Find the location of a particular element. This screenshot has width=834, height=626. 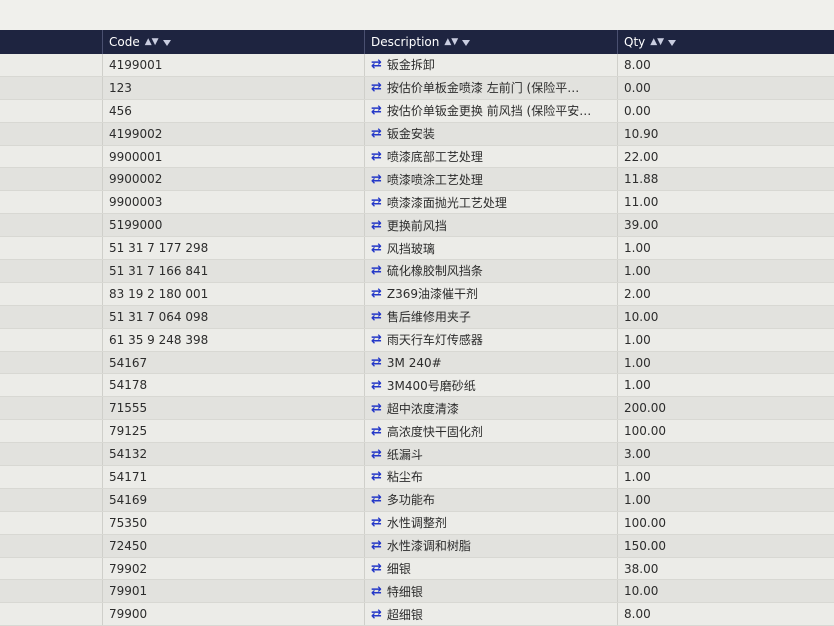

cell-code: 51 31 7 064 098 is located at coordinates (234, 316).